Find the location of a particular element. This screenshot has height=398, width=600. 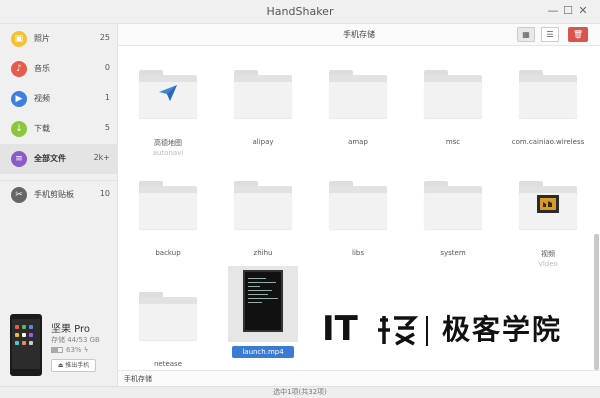

clipboard-icon: ✂ is located at coordinates (19, 195).